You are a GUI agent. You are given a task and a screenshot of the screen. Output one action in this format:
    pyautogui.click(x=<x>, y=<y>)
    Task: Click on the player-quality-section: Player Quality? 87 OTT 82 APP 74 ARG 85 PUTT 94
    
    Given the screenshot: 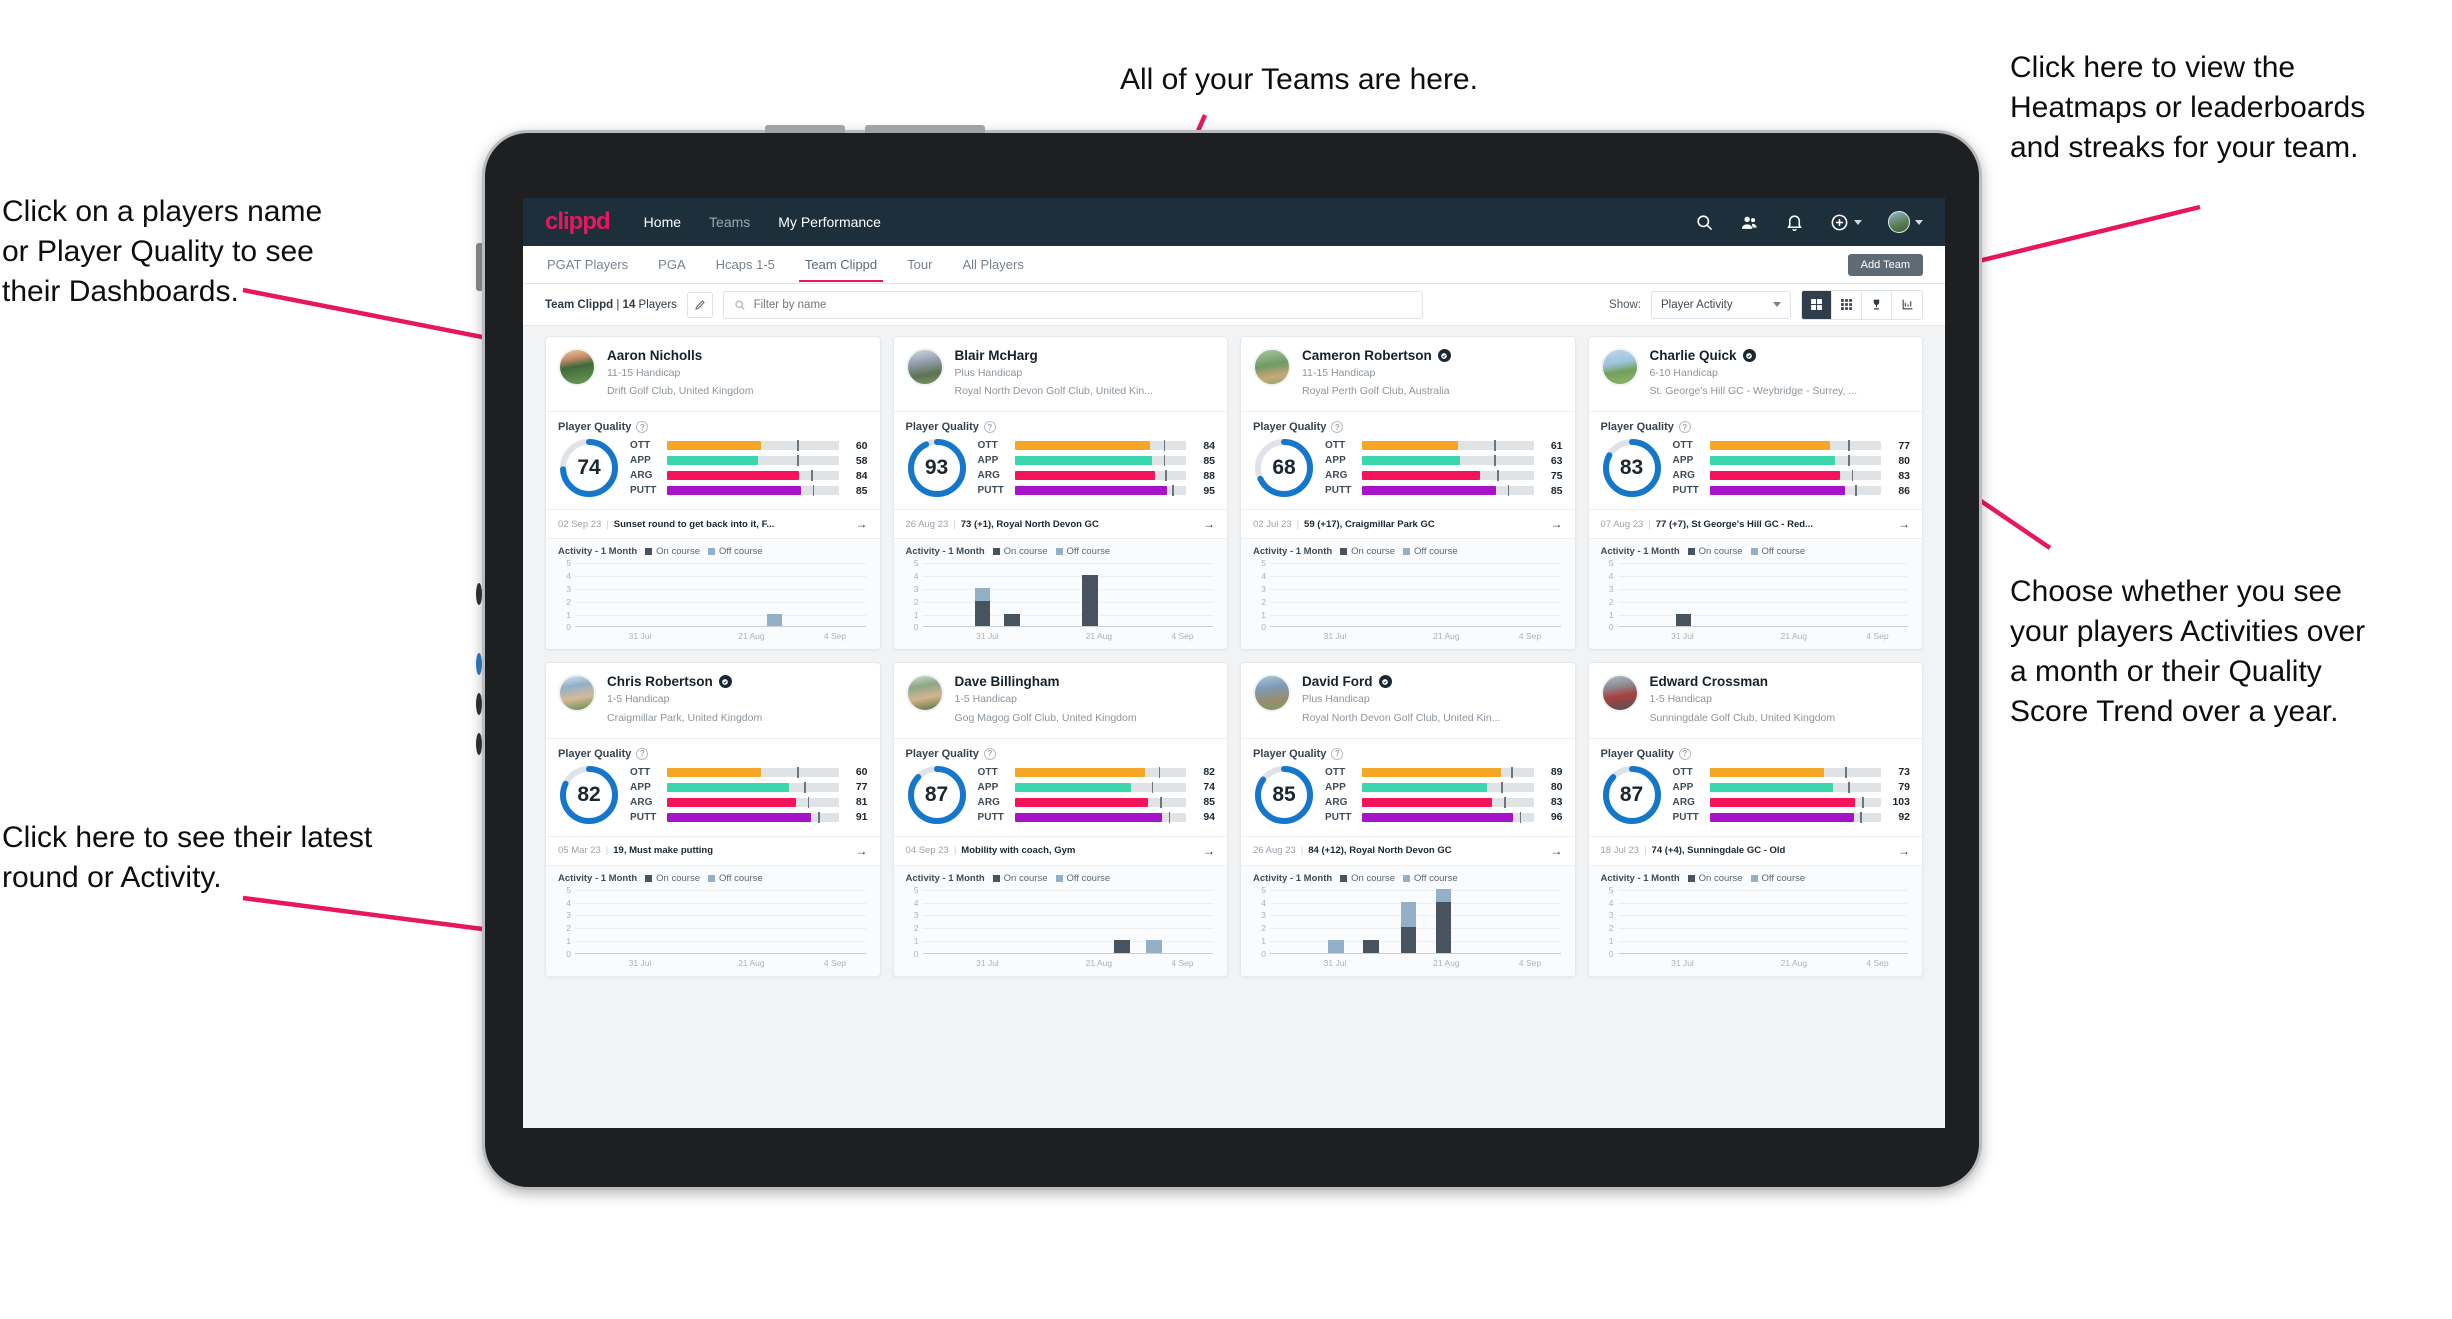 What is the action you would take?
    pyautogui.click(x=1060, y=786)
    